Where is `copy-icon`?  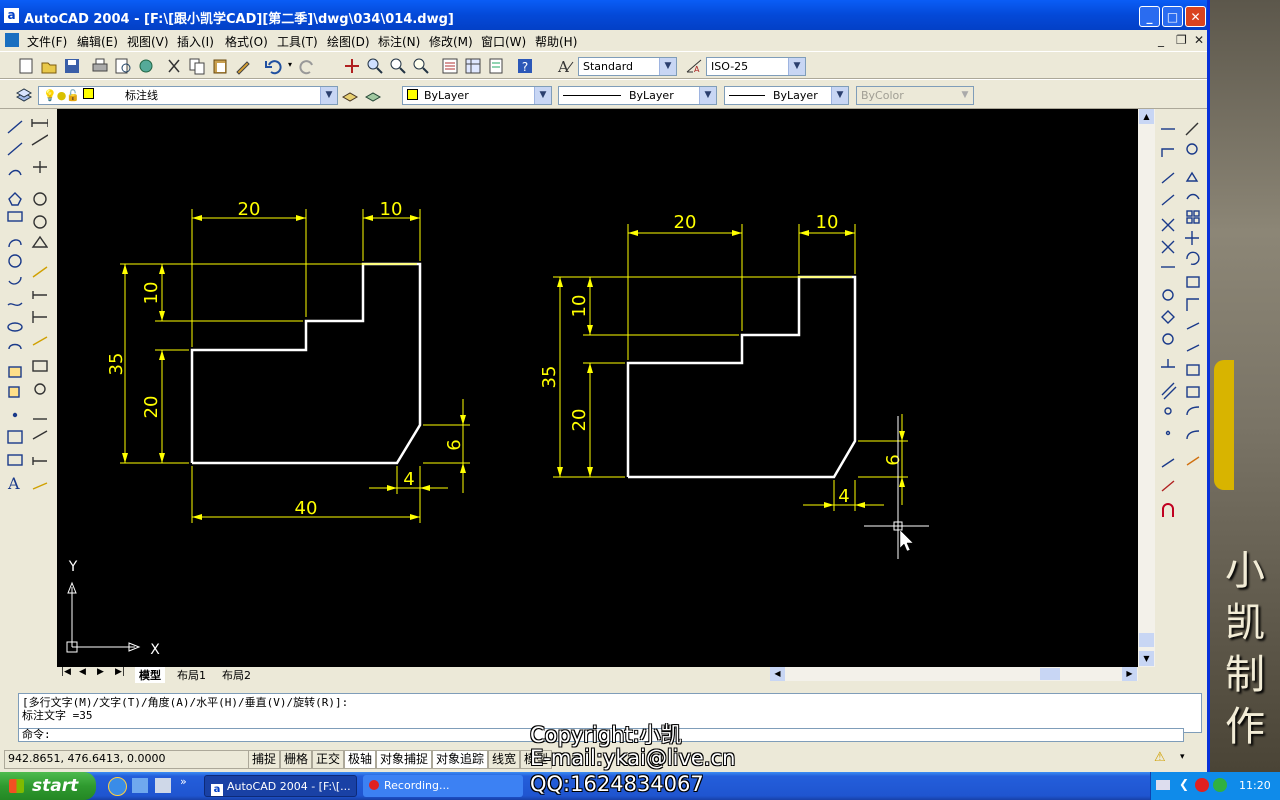 copy-icon is located at coordinates (197, 66).